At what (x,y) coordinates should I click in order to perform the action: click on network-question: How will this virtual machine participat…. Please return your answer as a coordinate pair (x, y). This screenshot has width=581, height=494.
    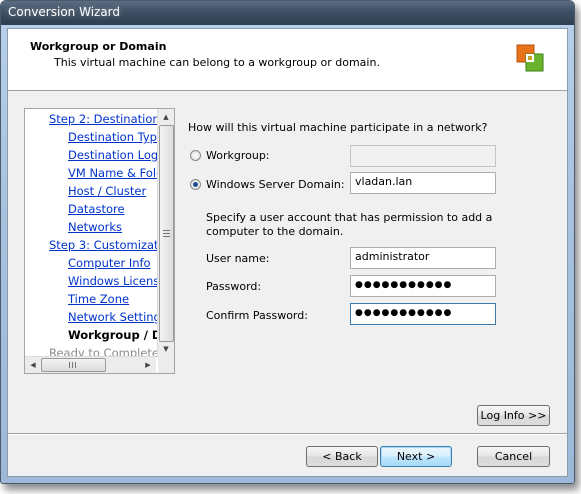
    Looking at the image, I should click on (338, 127).